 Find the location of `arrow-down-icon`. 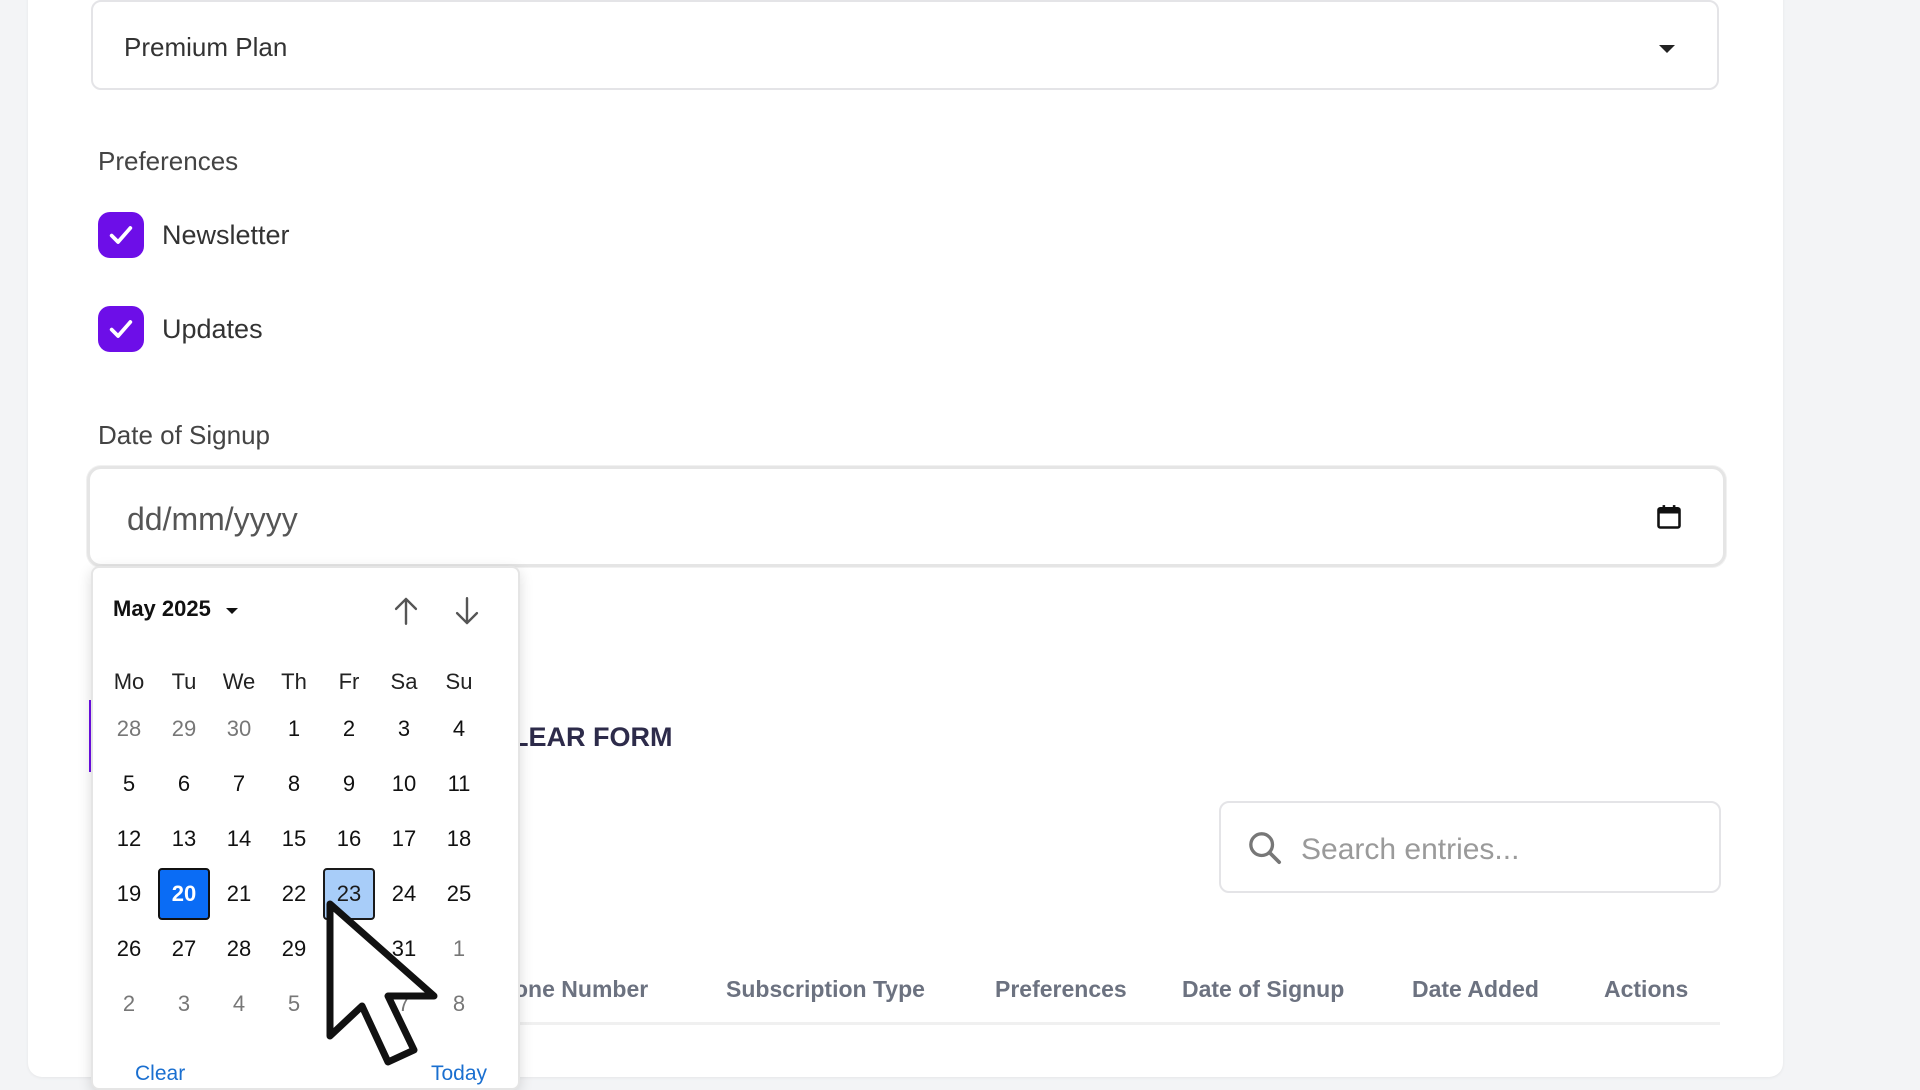

arrow-down-icon is located at coordinates (467, 611).